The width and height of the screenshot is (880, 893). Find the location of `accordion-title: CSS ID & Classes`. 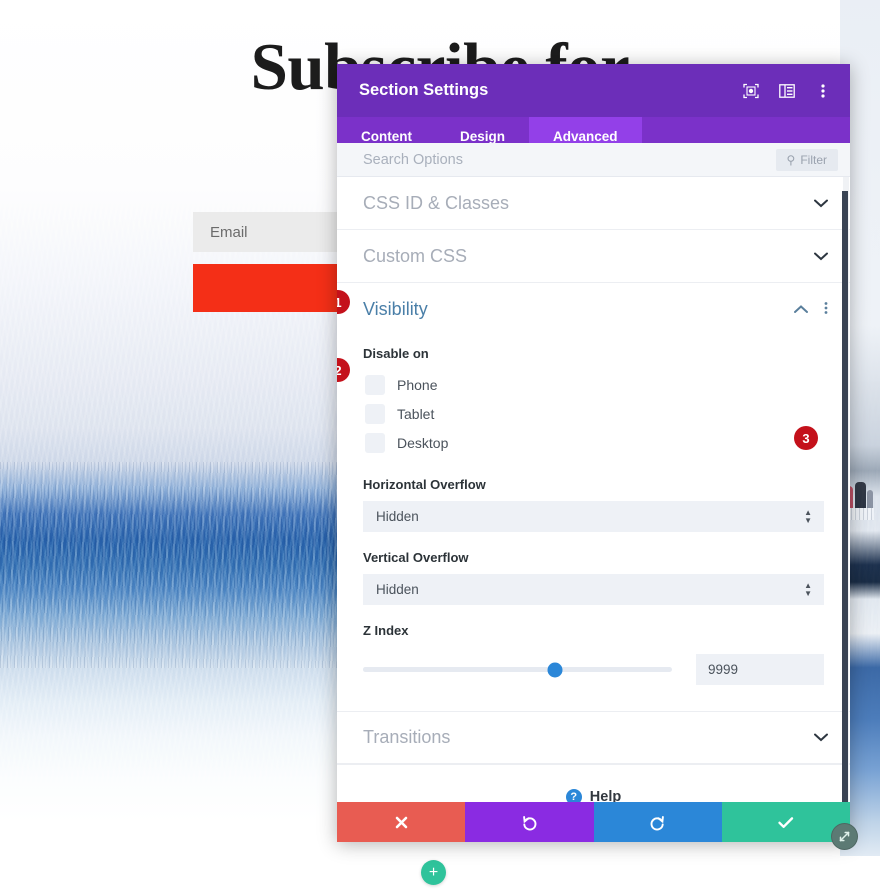

accordion-title: CSS ID & Classes is located at coordinates (436, 202).